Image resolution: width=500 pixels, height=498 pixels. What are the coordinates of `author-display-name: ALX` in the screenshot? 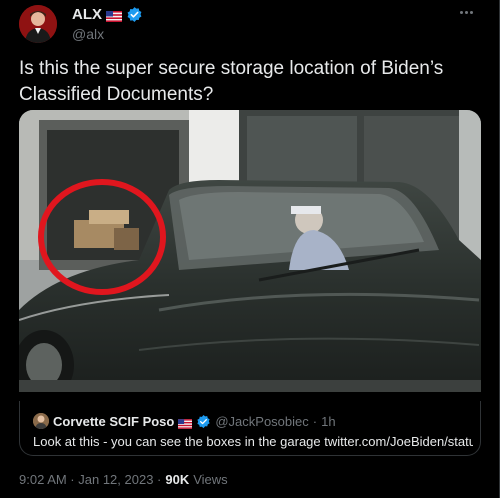 It's located at (87, 14).